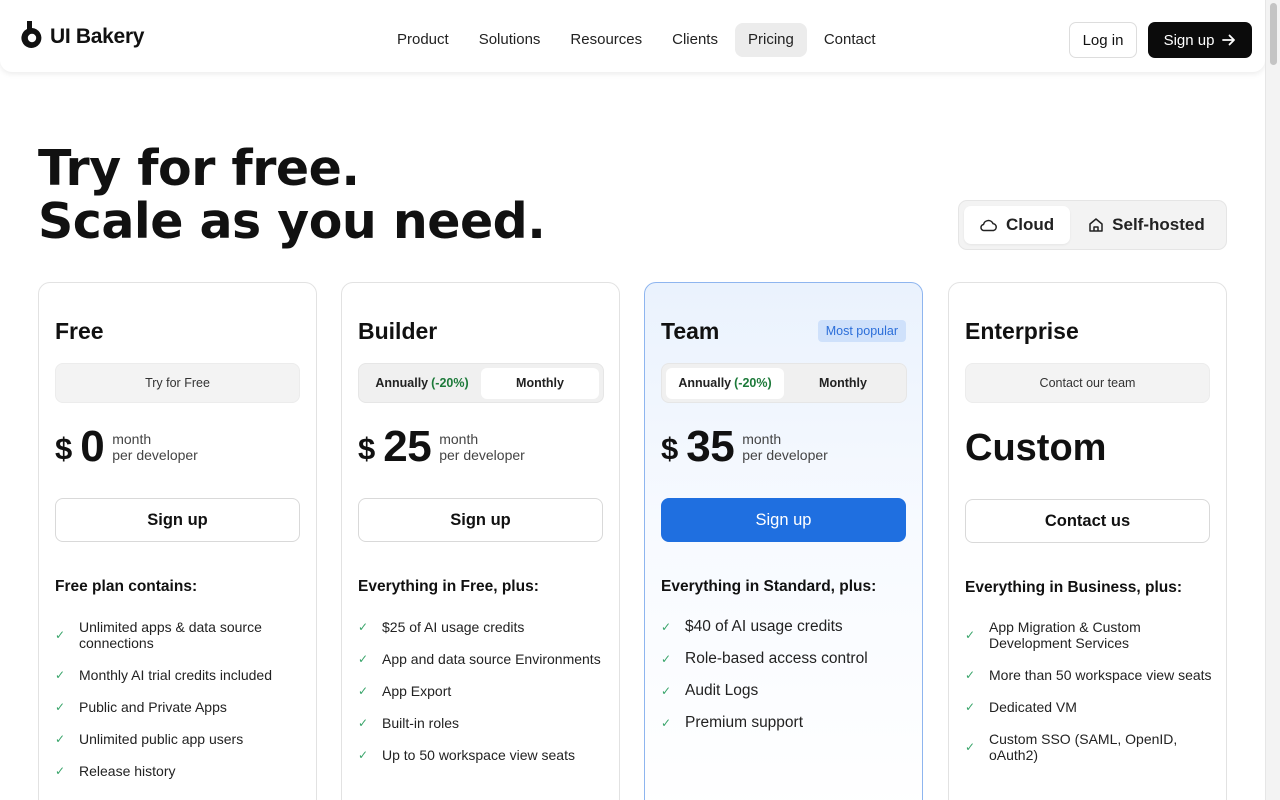 This screenshot has height=800, width=1280. Describe the element at coordinates (1021, 707) in the screenshot. I see `feature-item: ✓ Dedicated VM` at that location.